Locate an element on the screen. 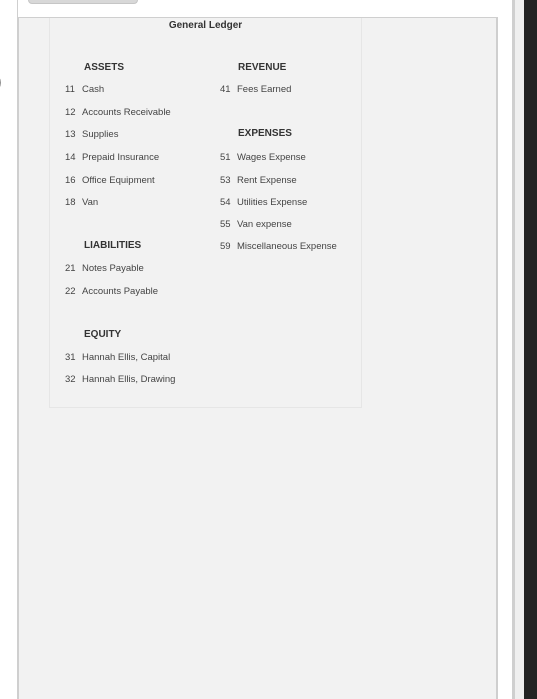 The height and width of the screenshot is (699, 537). account-name: Miscellaneous Expense is located at coordinates (287, 246).